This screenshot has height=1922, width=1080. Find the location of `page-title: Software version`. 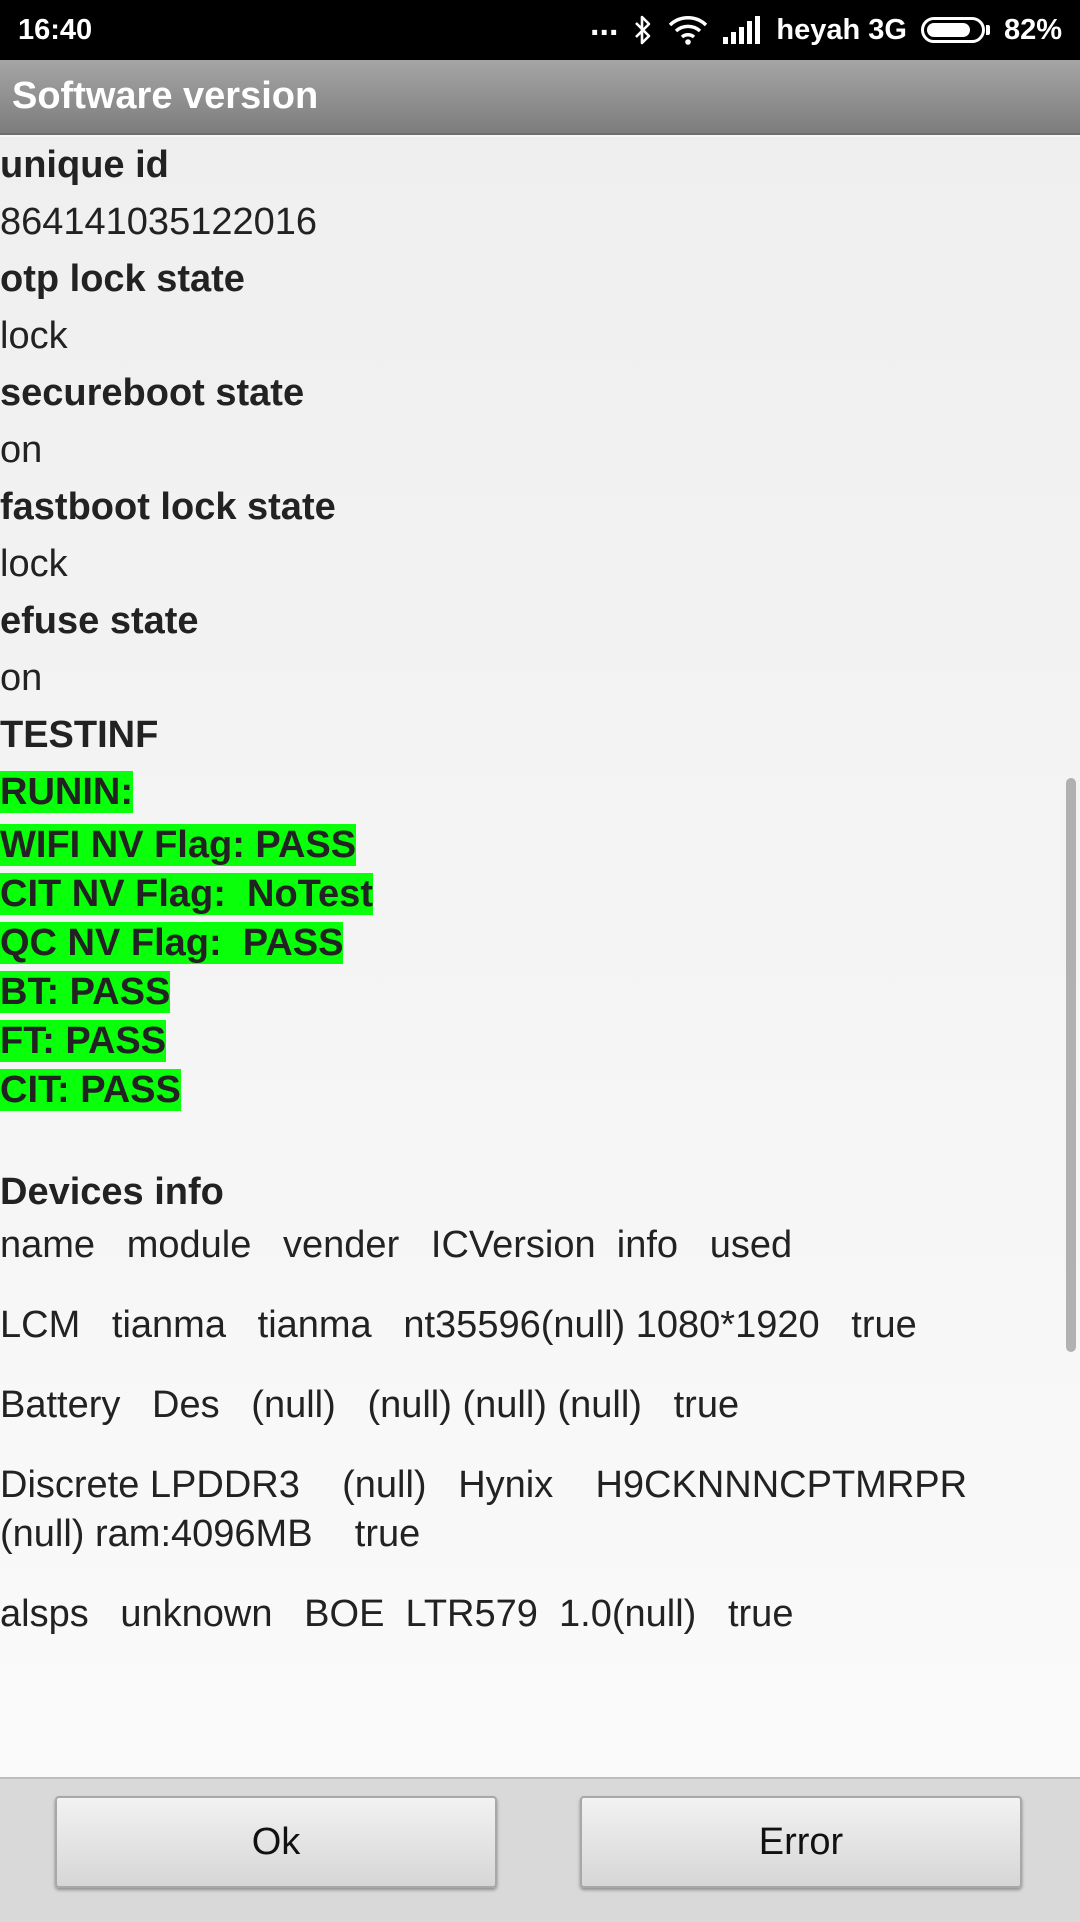

page-title: Software version is located at coordinates (540, 97).